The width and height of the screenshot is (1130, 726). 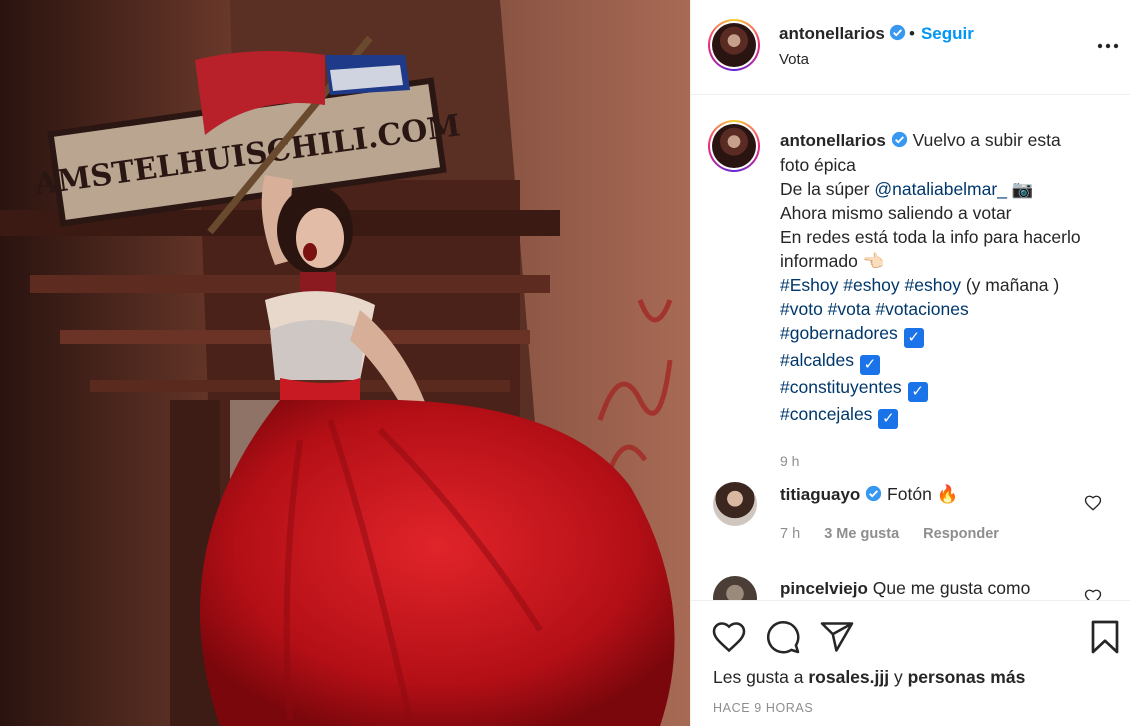 I want to click on comment-time: 7 h, so click(x=790, y=534).